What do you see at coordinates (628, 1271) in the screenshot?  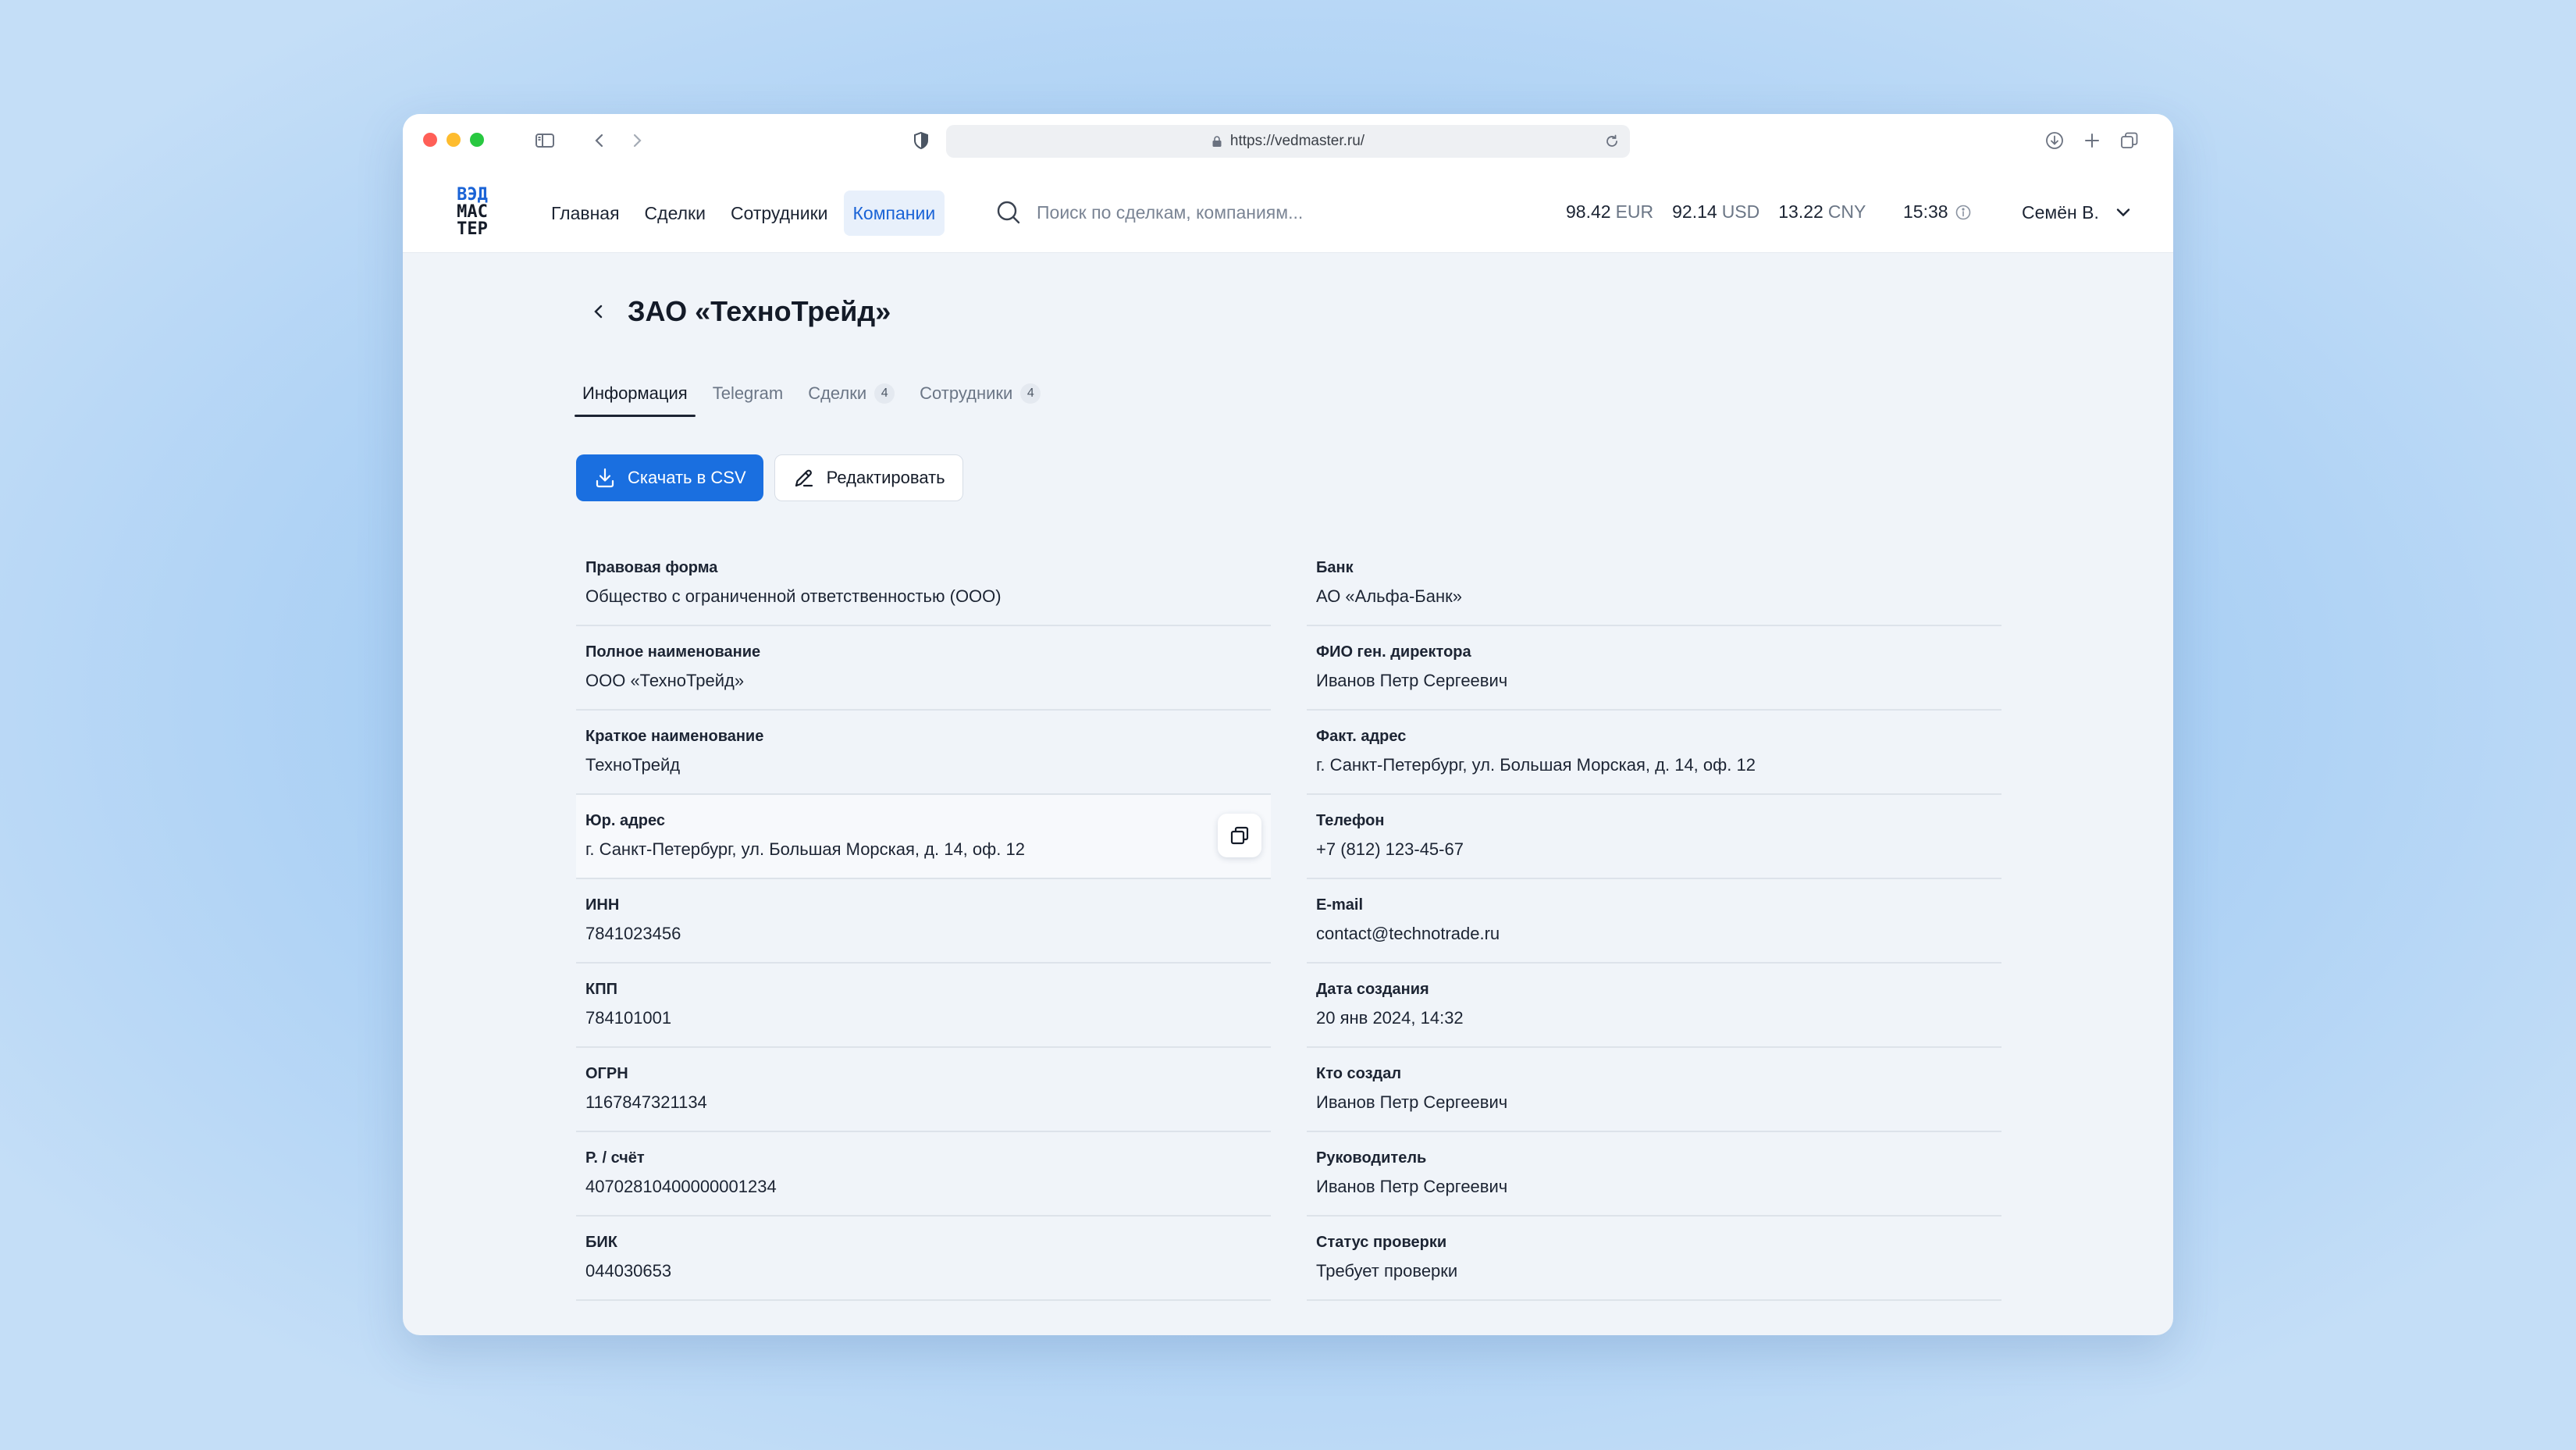 I see `field-value: 044030653` at bounding box center [628, 1271].